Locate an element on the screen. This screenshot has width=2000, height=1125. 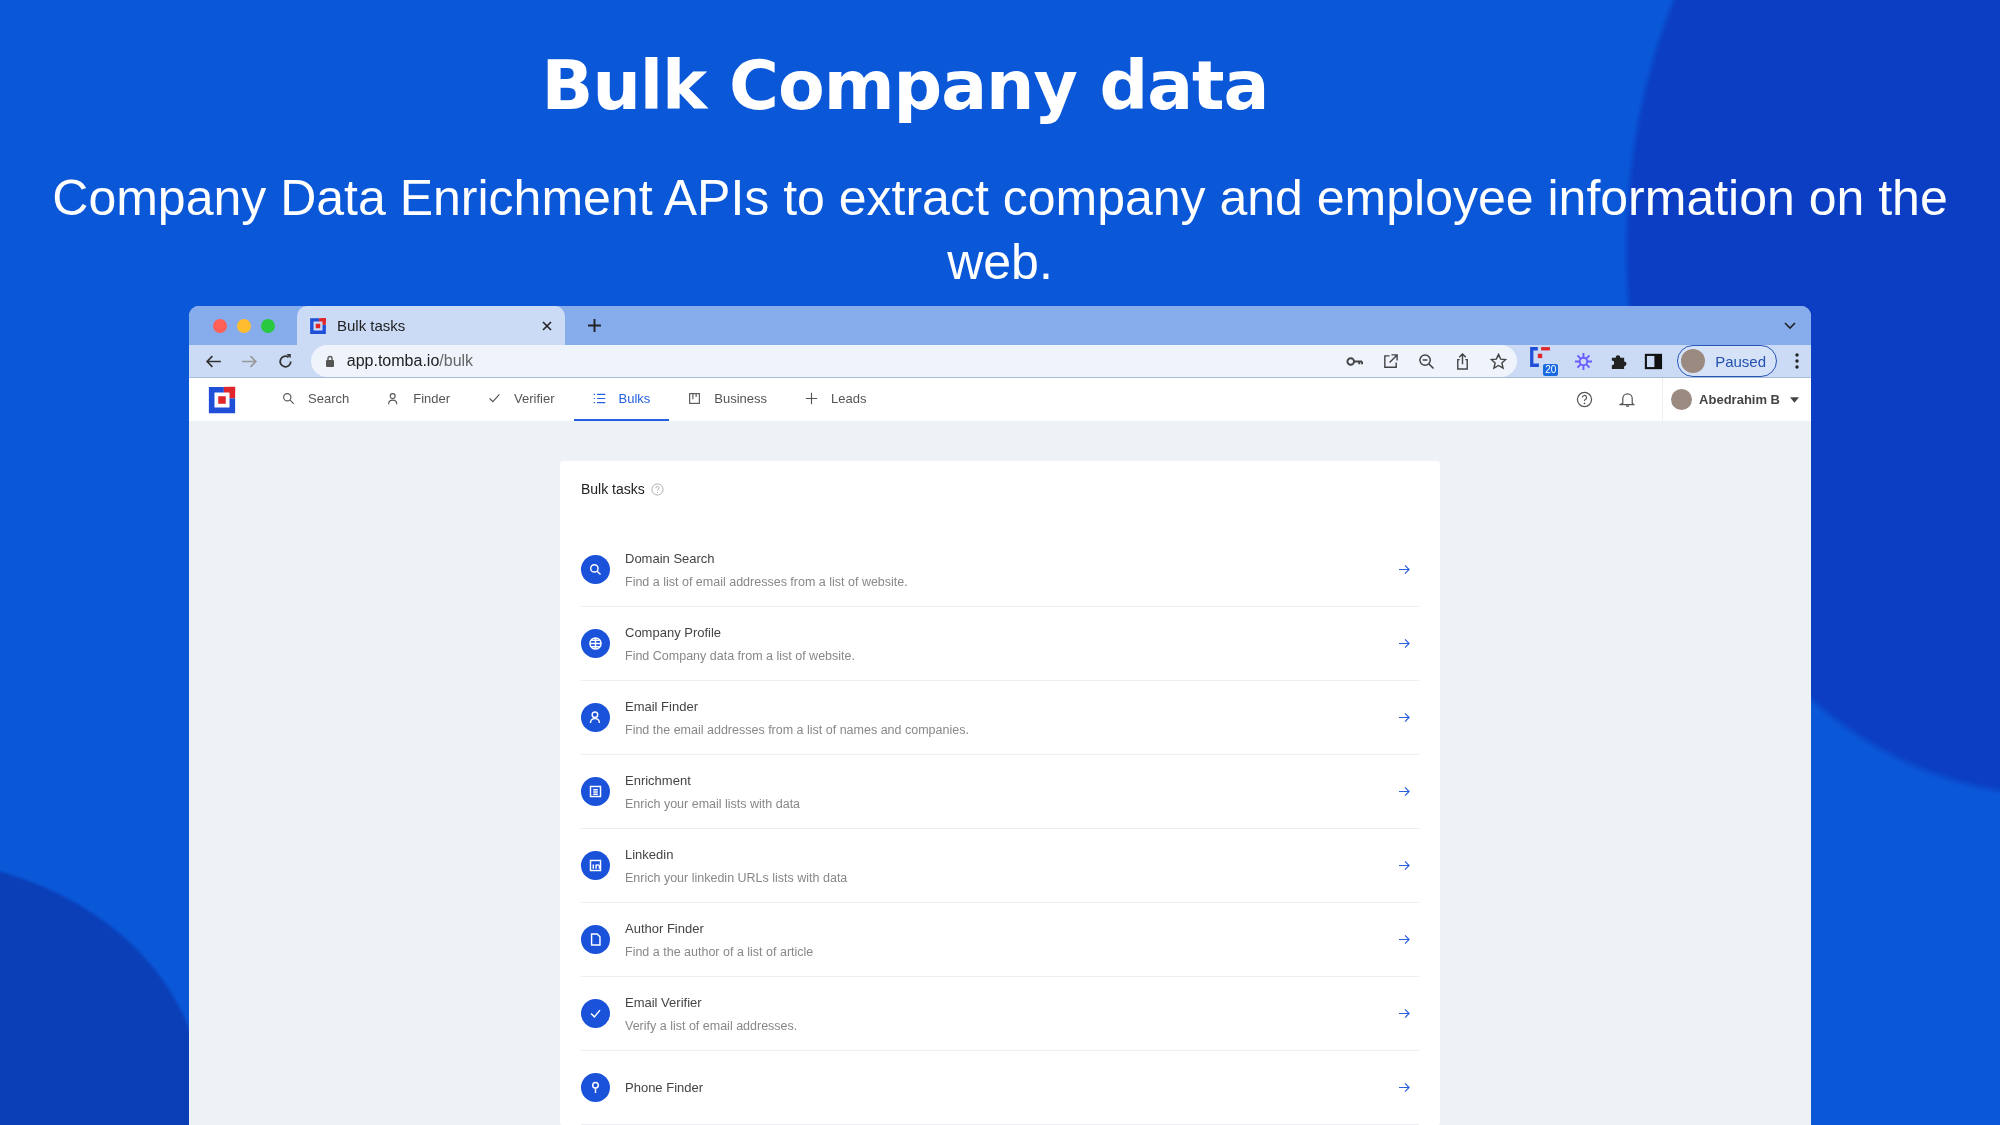
file-icon is located at coordinates (595, 939).